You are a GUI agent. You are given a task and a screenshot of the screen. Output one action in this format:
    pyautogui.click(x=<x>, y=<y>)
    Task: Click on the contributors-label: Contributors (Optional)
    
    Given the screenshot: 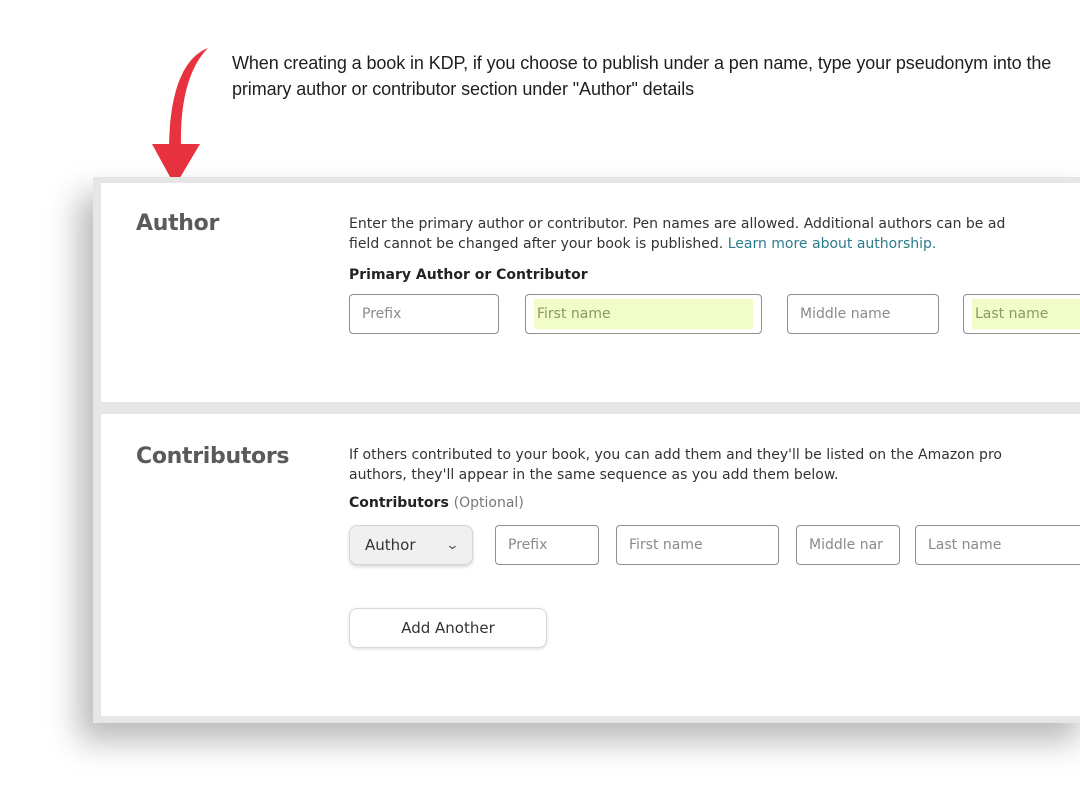 What is the action you would take?
    pyautogui.click(x=436, y=503)
    